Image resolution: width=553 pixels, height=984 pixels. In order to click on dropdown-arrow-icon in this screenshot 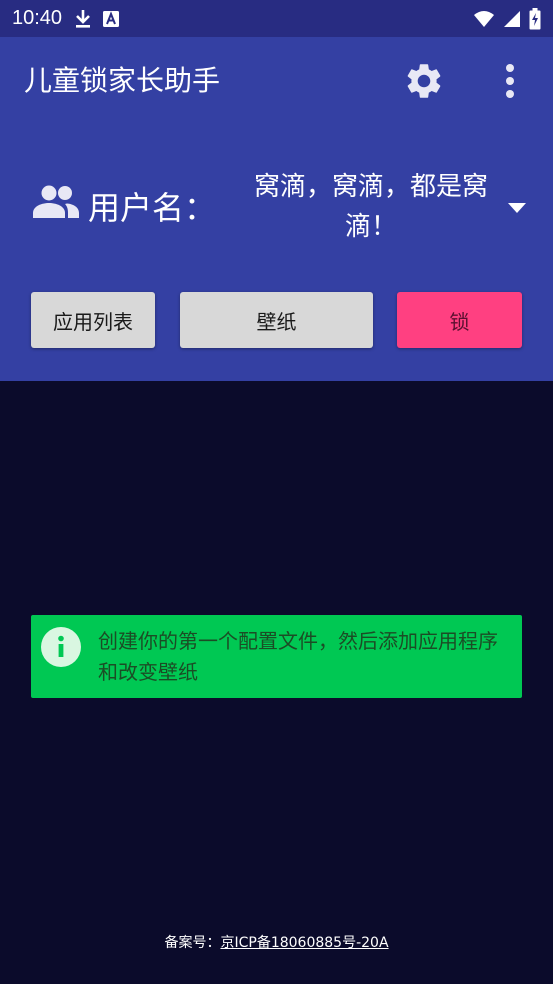, I will do `click(517, 208)`.